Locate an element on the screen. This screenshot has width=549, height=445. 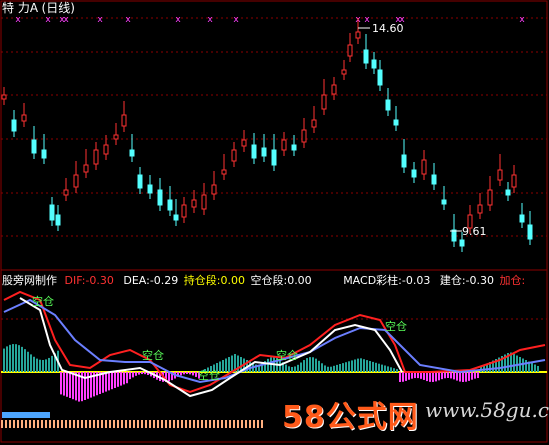
signal-label-5: 空仓 is located at coordinates (396, 326).